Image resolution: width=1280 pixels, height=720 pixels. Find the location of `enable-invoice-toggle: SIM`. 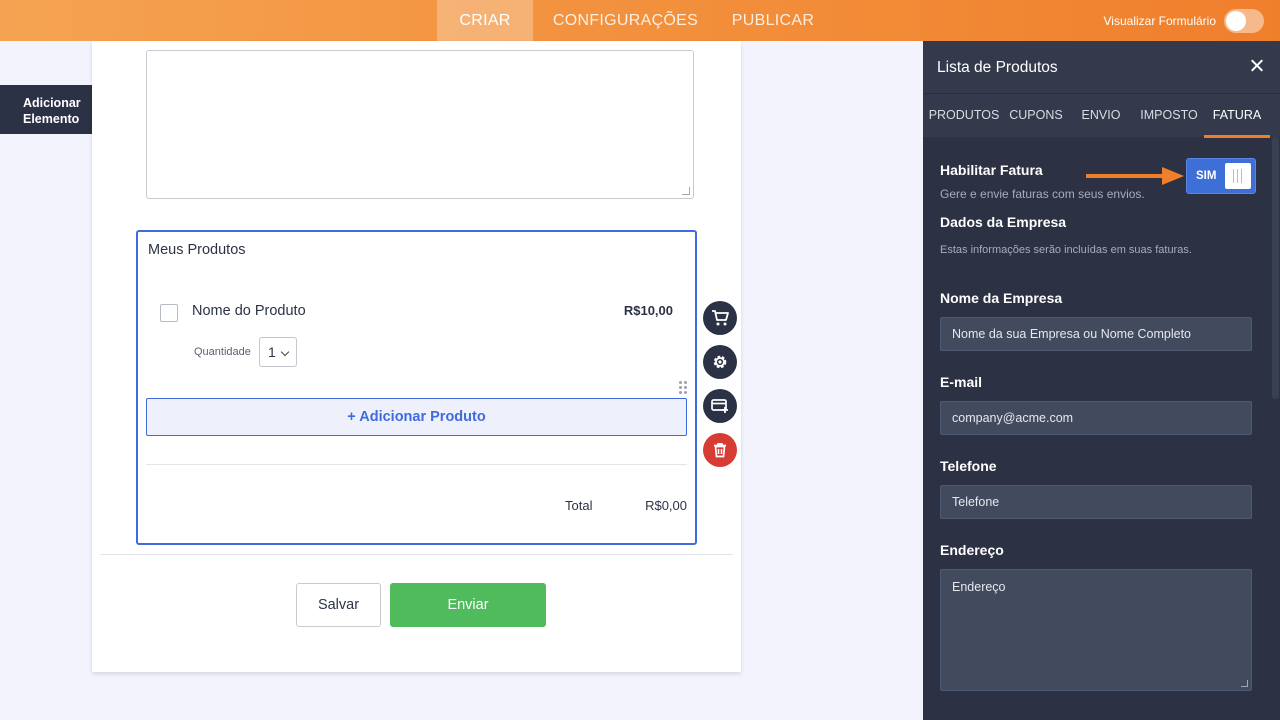

enable-invoice-toggle: SIM is located at coordinates (1221, 176).